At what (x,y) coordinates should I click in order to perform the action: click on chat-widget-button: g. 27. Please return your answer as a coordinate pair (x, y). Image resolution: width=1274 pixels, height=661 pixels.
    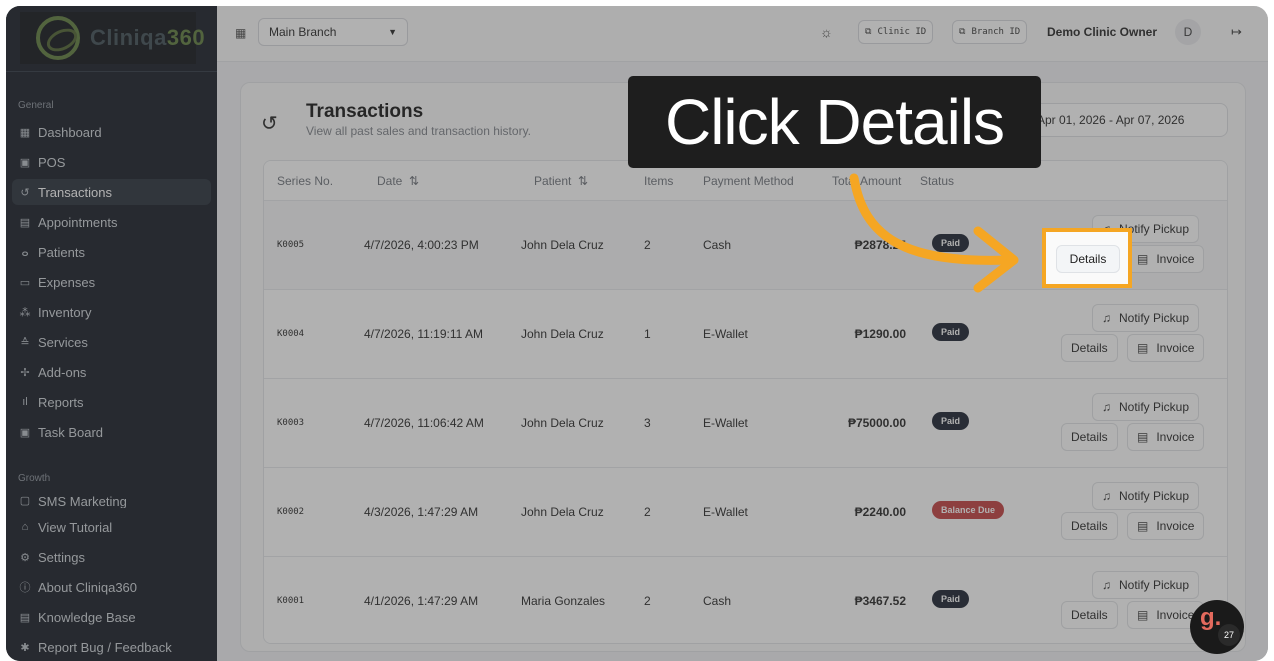
    Looking at the image, I should click on (1217, 627).